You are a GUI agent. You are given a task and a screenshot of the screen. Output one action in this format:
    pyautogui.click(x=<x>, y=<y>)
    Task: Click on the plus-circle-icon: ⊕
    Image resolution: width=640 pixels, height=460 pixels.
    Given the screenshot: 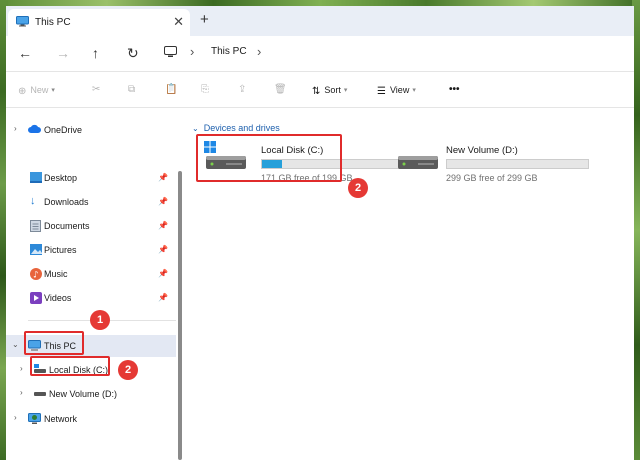 What is the action you would take?
    pyautogui.click(x=22, y=91)
    